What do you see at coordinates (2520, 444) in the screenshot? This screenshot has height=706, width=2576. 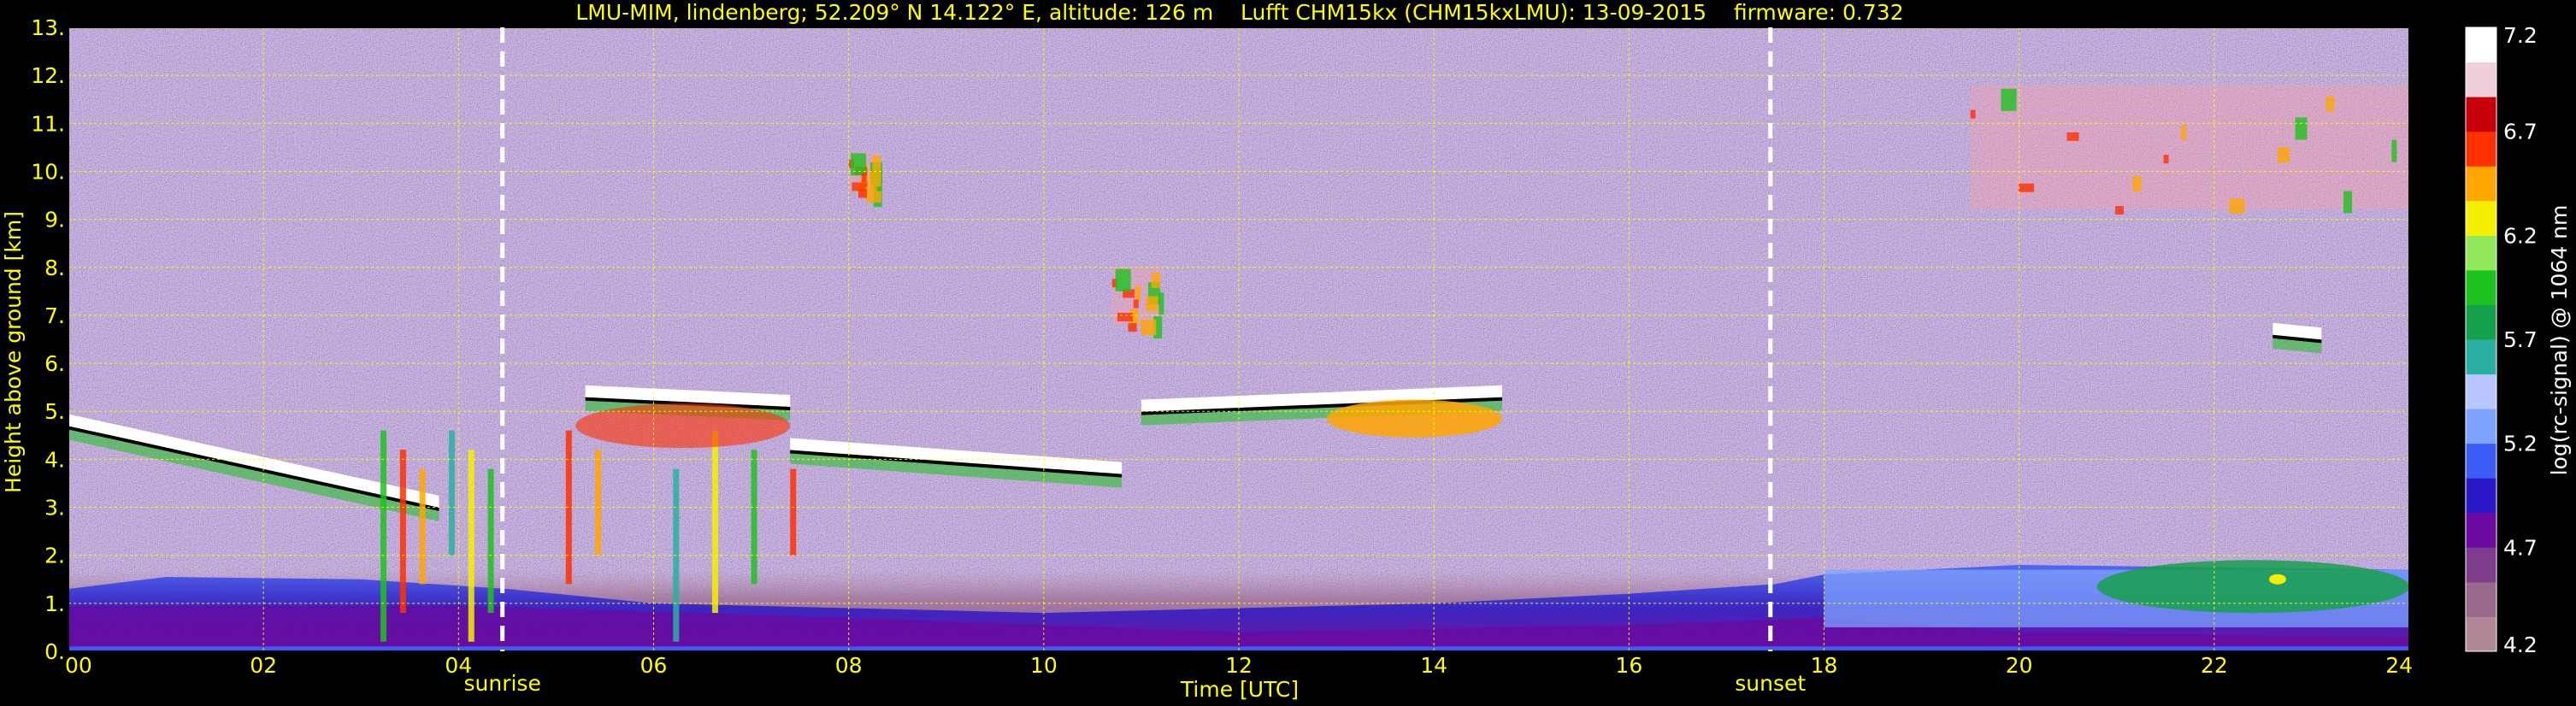 I see `colorbar-tick-label: 5.2` at bounding box center [2520, 444].